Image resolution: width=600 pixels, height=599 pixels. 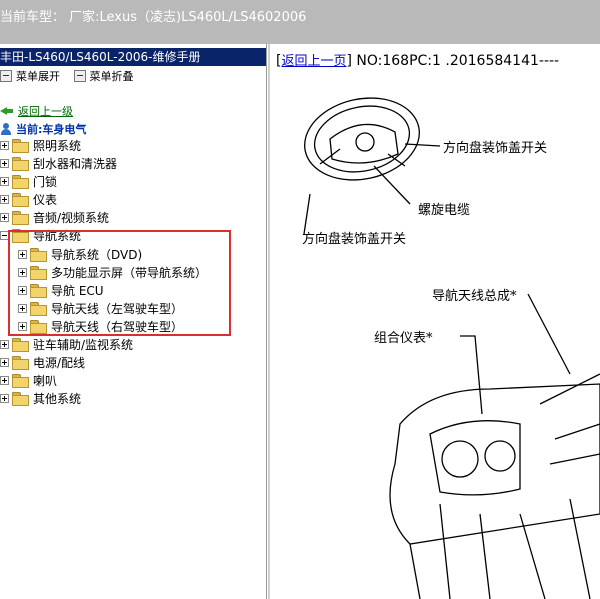 What do you see at coordinates (38, 76) in the screenshot?
I see `expand-menu-label: 菜单展开` at bounding box center [38, 76].